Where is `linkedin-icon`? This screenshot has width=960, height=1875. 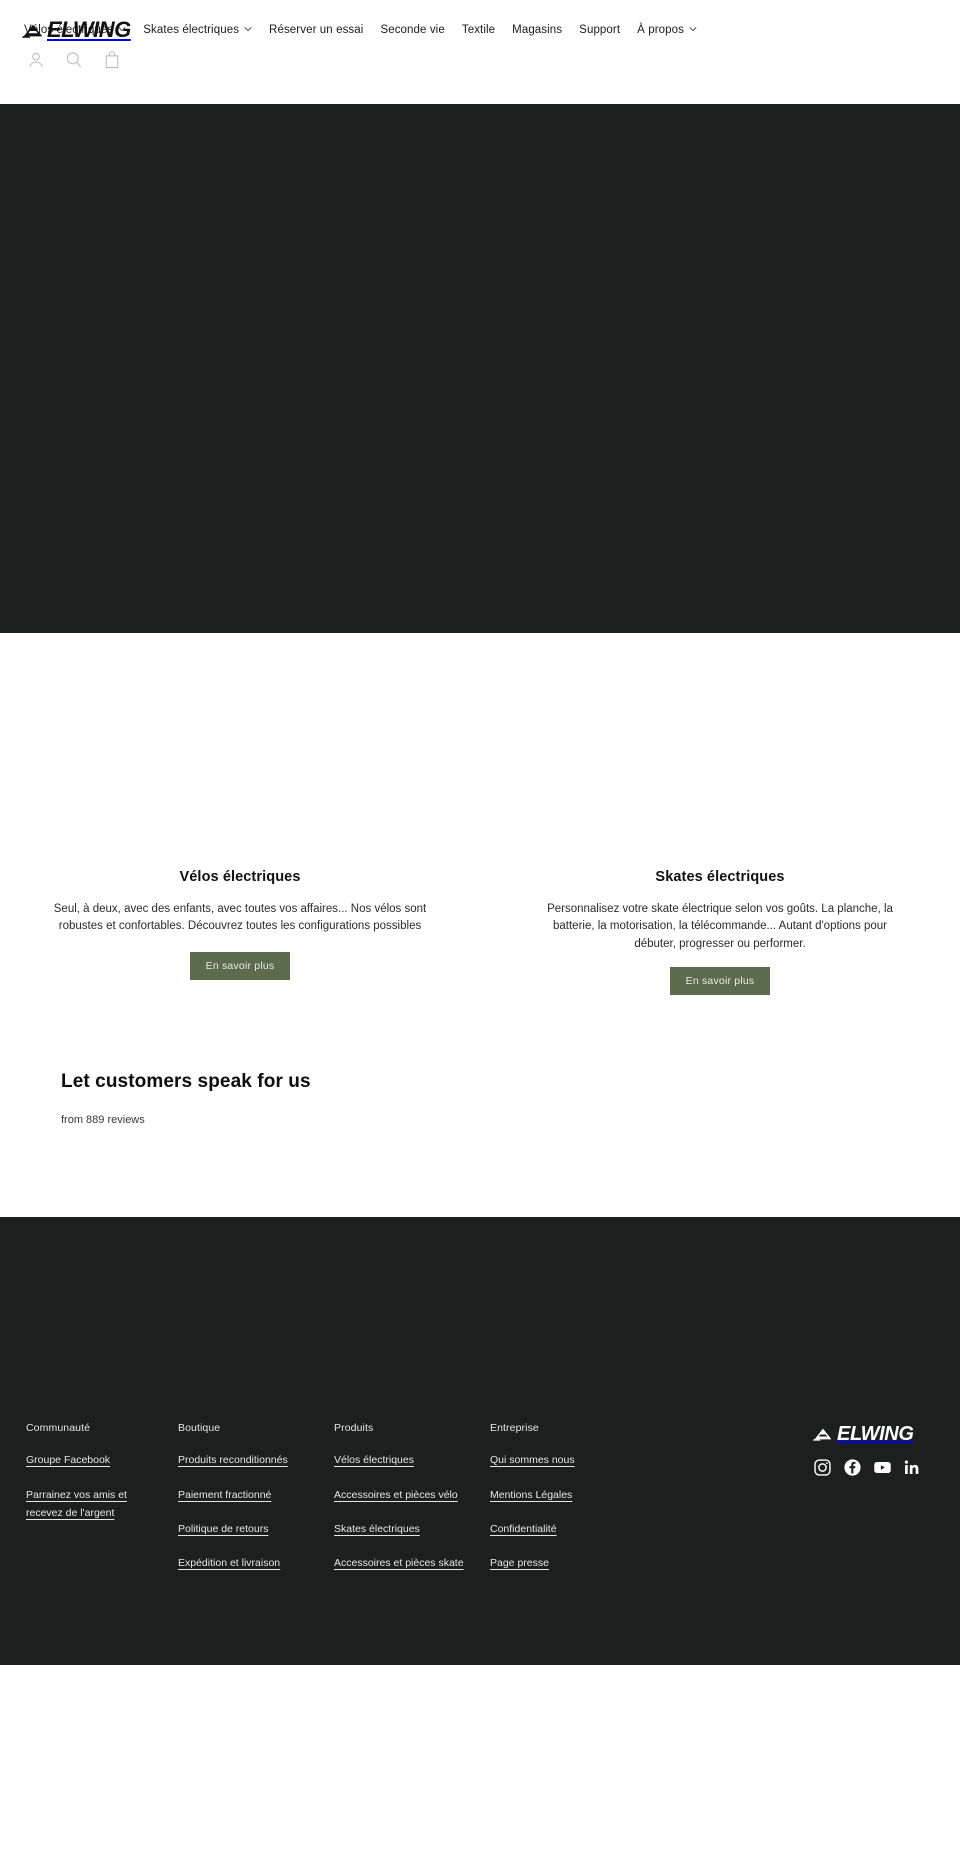
linkedin-icon is located at coordinates (912, 1467).